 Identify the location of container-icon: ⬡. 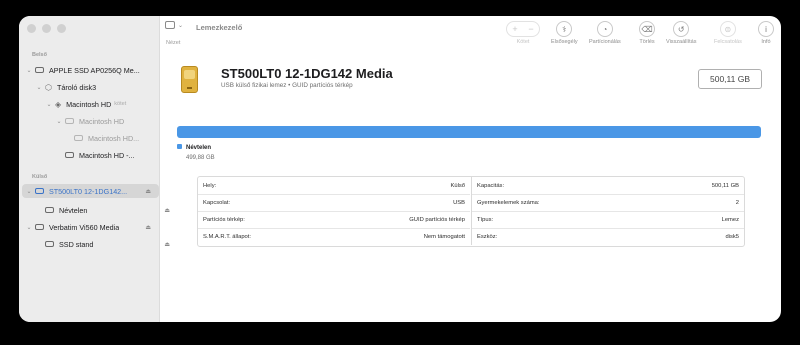
(48, 87).